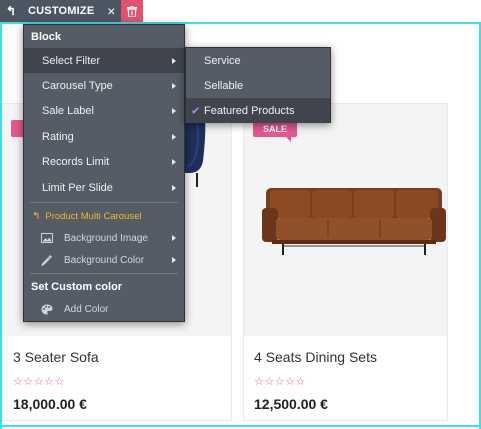 The width and height of the screenshot is (481, 429). What do you see at coordinates (62, 11) in the screenshot?
I see `customize-button: CUSTOMIZE` at bounding box center [62, 11].